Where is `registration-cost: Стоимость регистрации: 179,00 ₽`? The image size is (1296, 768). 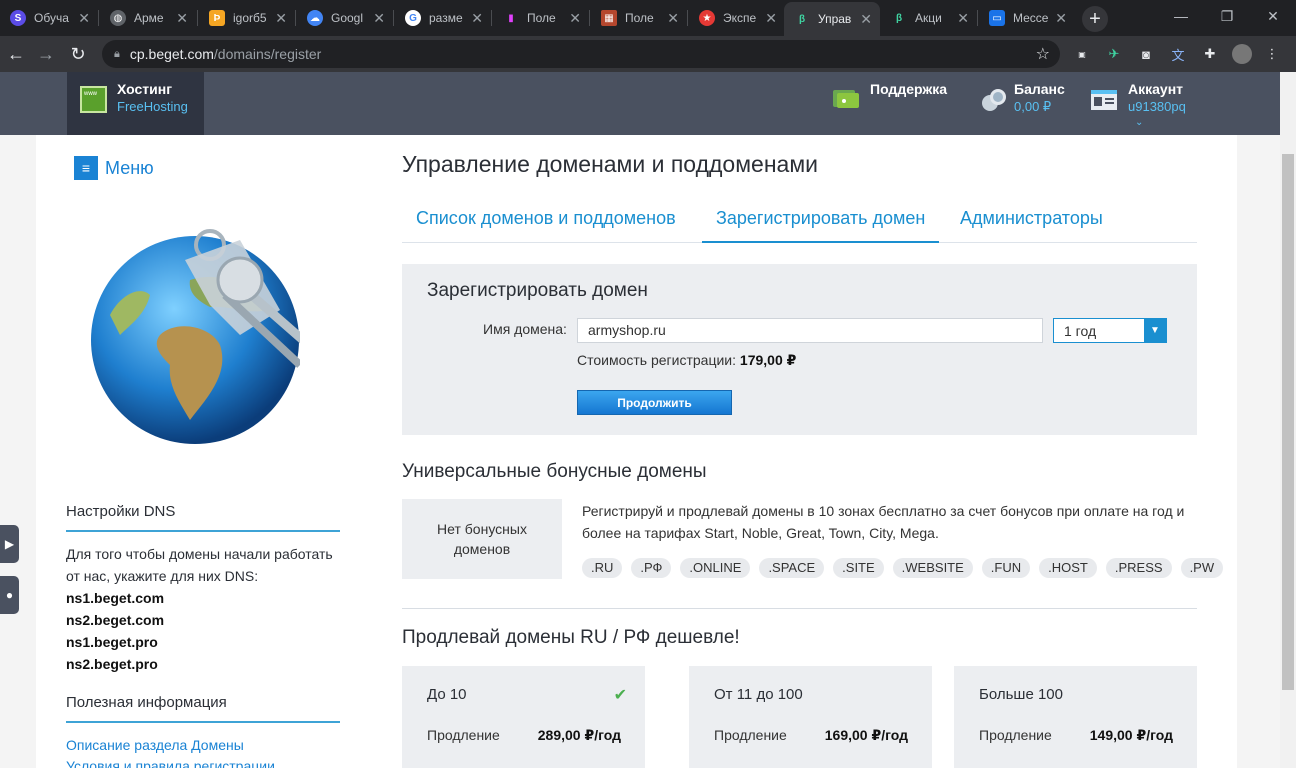 registration-cost: Стоимость регистрации: 179,00 ₽ is located at coordinates (687, 360).